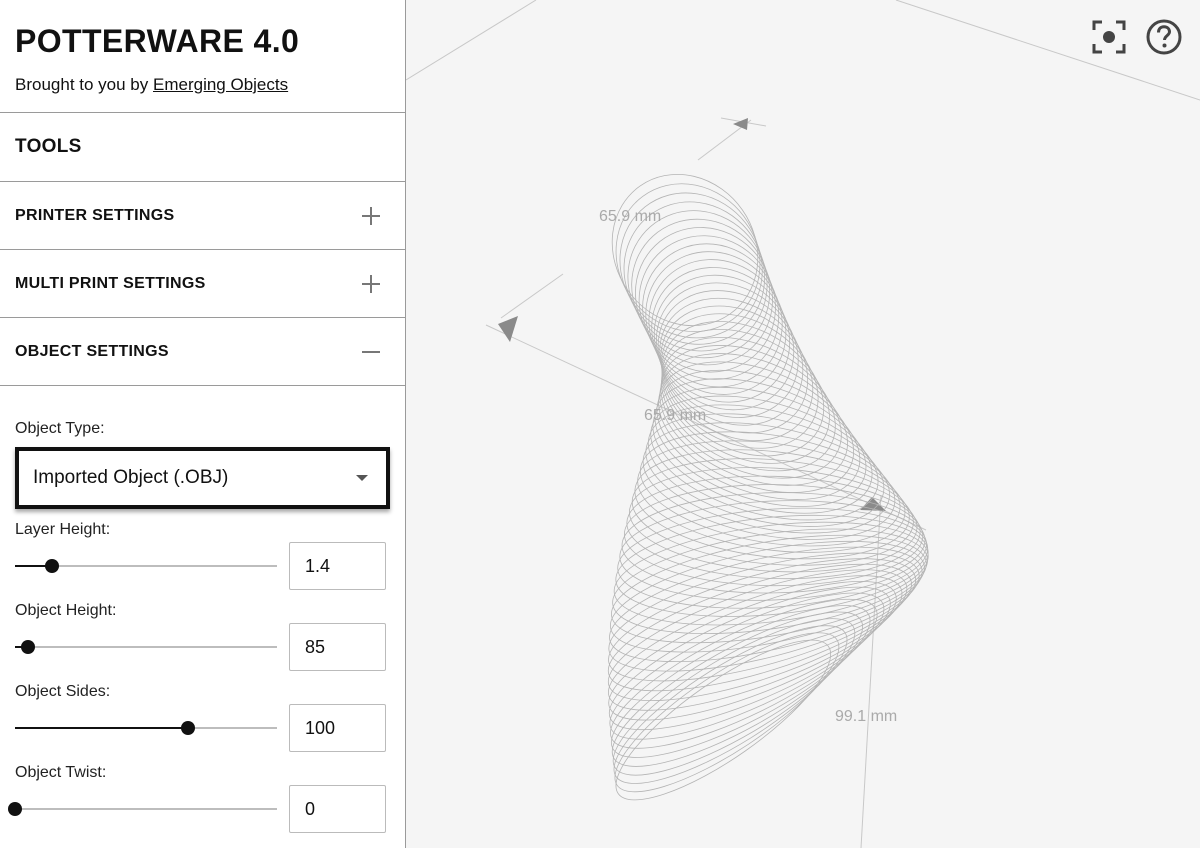 Image resolution: width=1200 pixels, height=848 pixels. I want to click on object-twist-field: Object Twist:, so click(206, 798).